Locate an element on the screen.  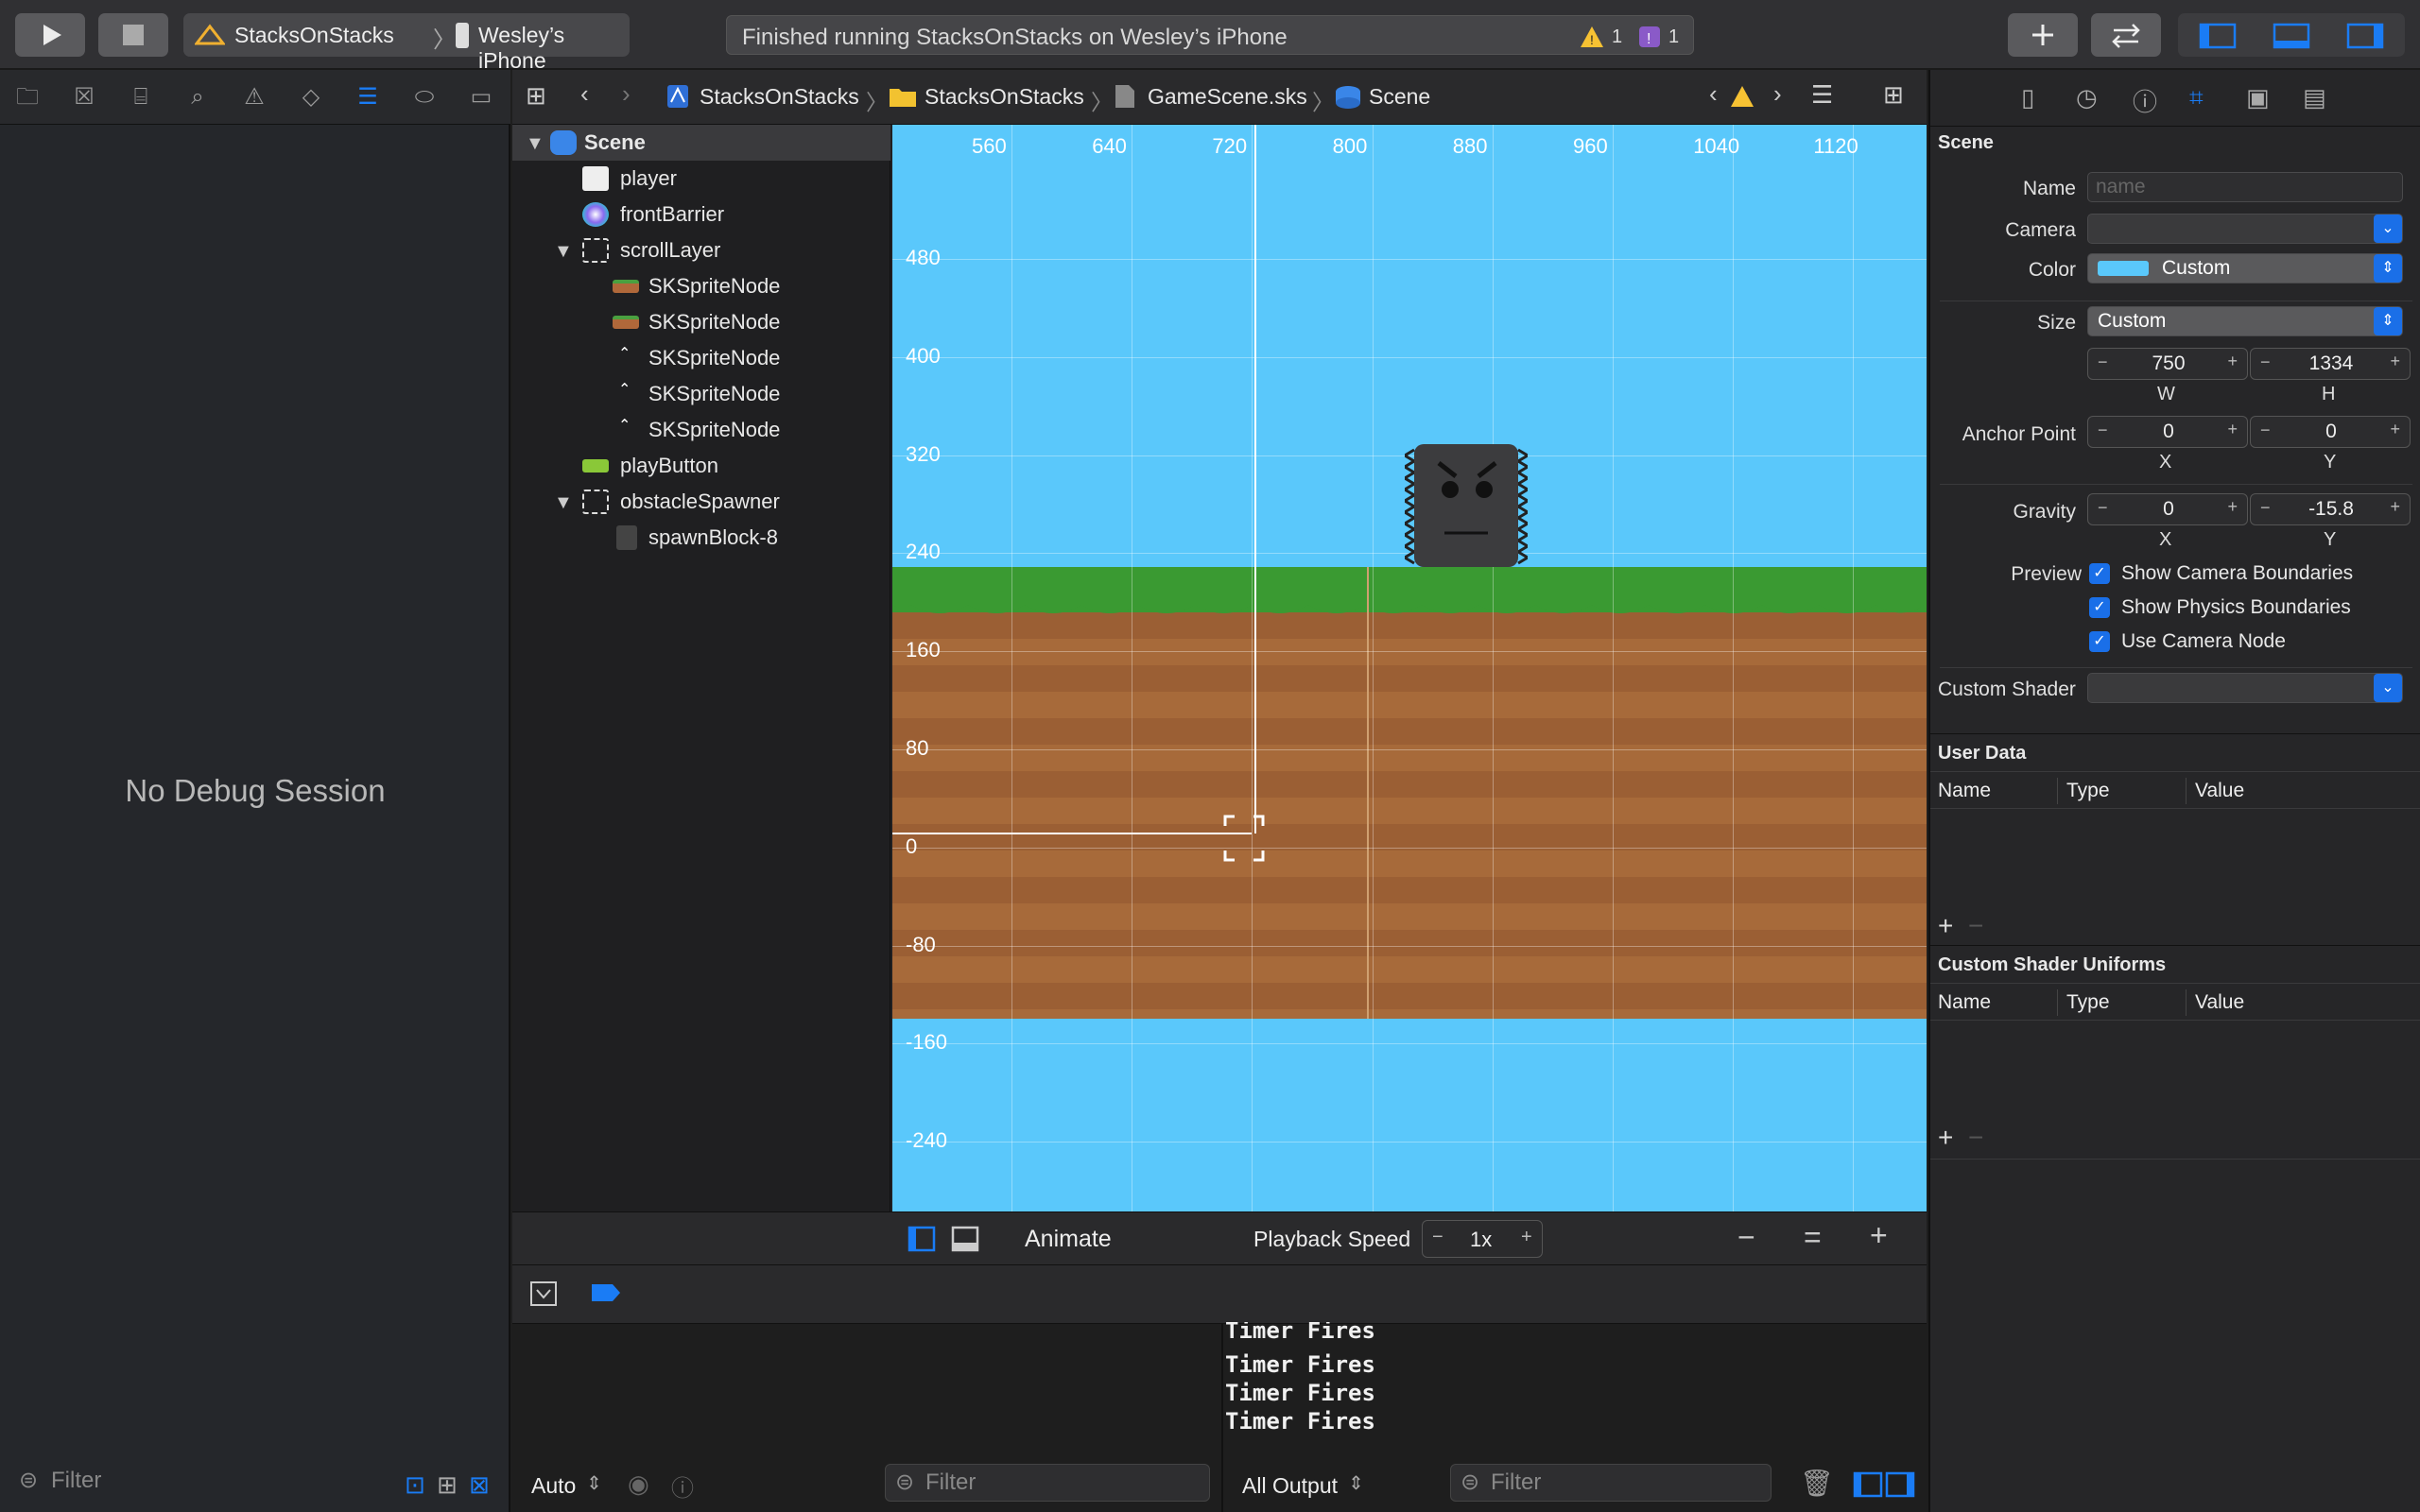
outline-item-scene: ▼ Scene is located at coordinates (705, 143).